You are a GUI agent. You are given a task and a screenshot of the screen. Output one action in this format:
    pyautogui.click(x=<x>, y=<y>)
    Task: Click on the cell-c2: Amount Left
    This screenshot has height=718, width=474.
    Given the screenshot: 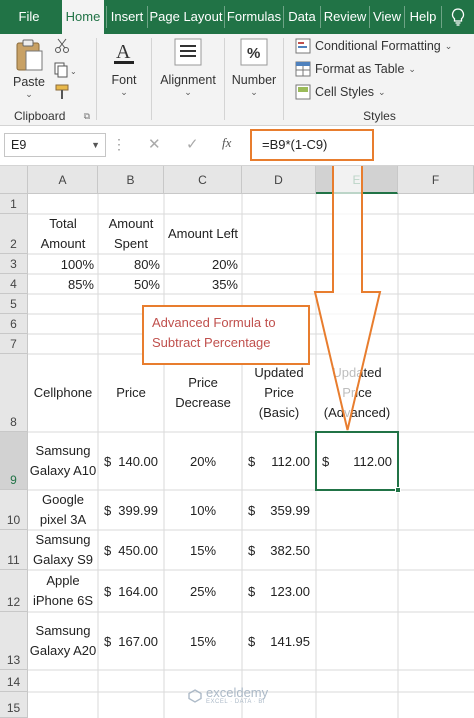 What is the action you would take?
    pyautogui.click(x=203, y=234)
    